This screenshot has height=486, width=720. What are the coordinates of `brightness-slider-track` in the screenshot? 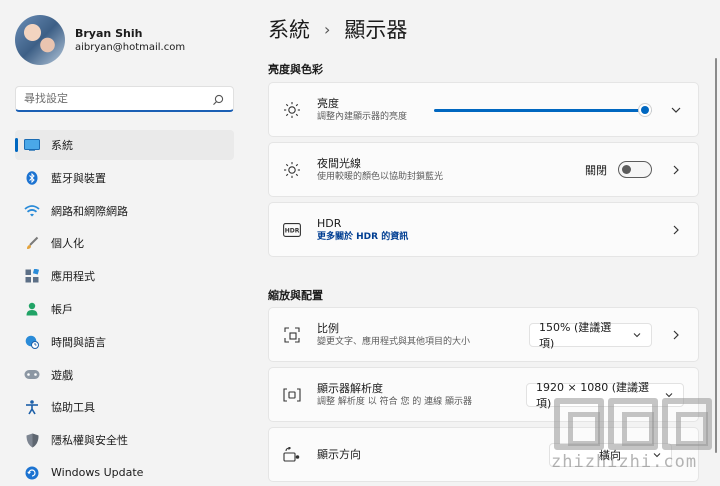 It's located at (543, 110).